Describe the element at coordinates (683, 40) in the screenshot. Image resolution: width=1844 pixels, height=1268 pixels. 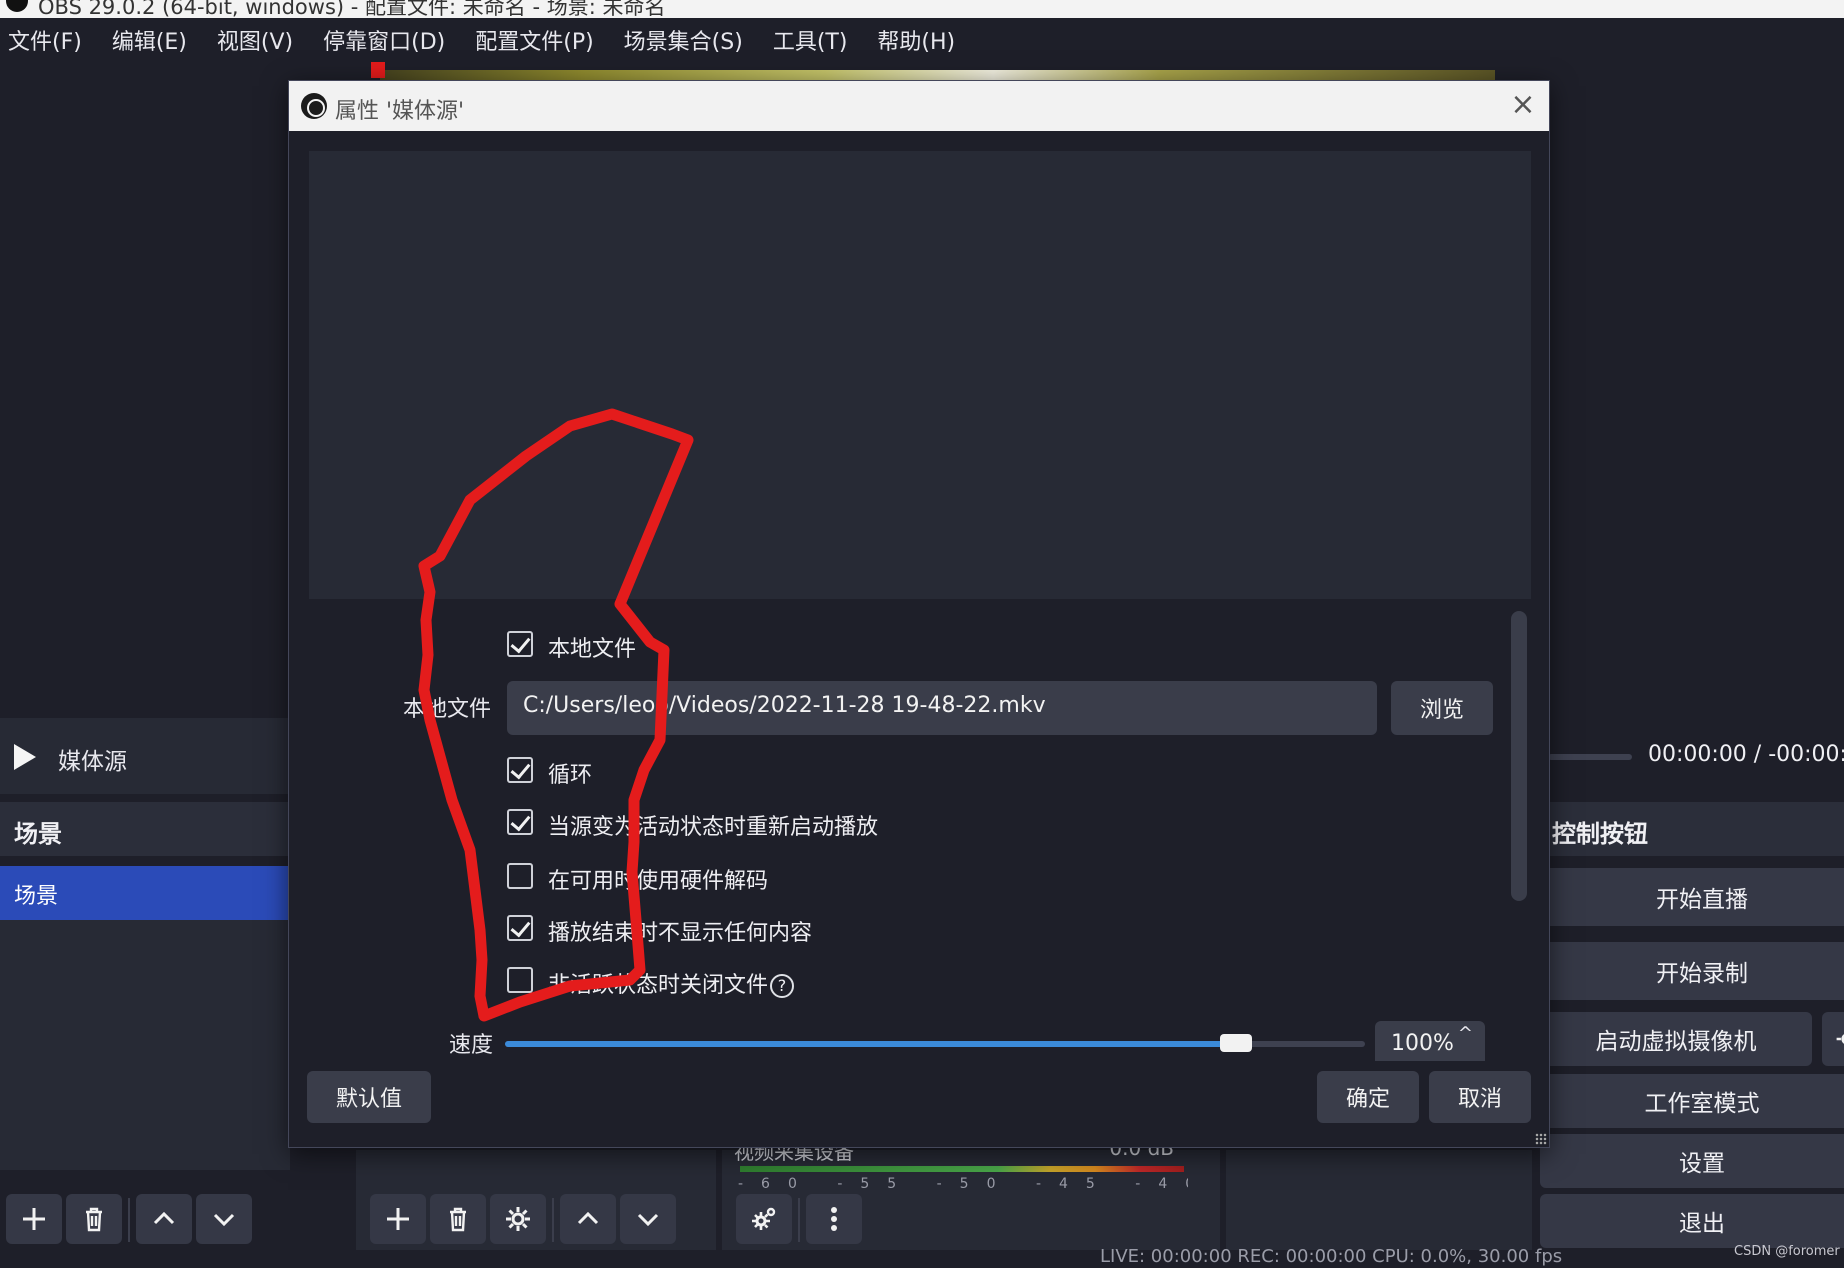
I see `menu-scene-collection: 场景集合(S)` at that location.